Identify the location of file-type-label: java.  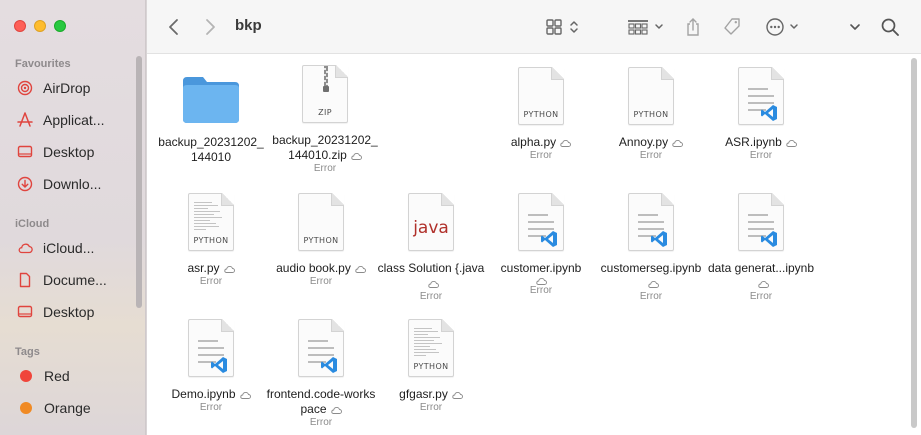
(431, 228).